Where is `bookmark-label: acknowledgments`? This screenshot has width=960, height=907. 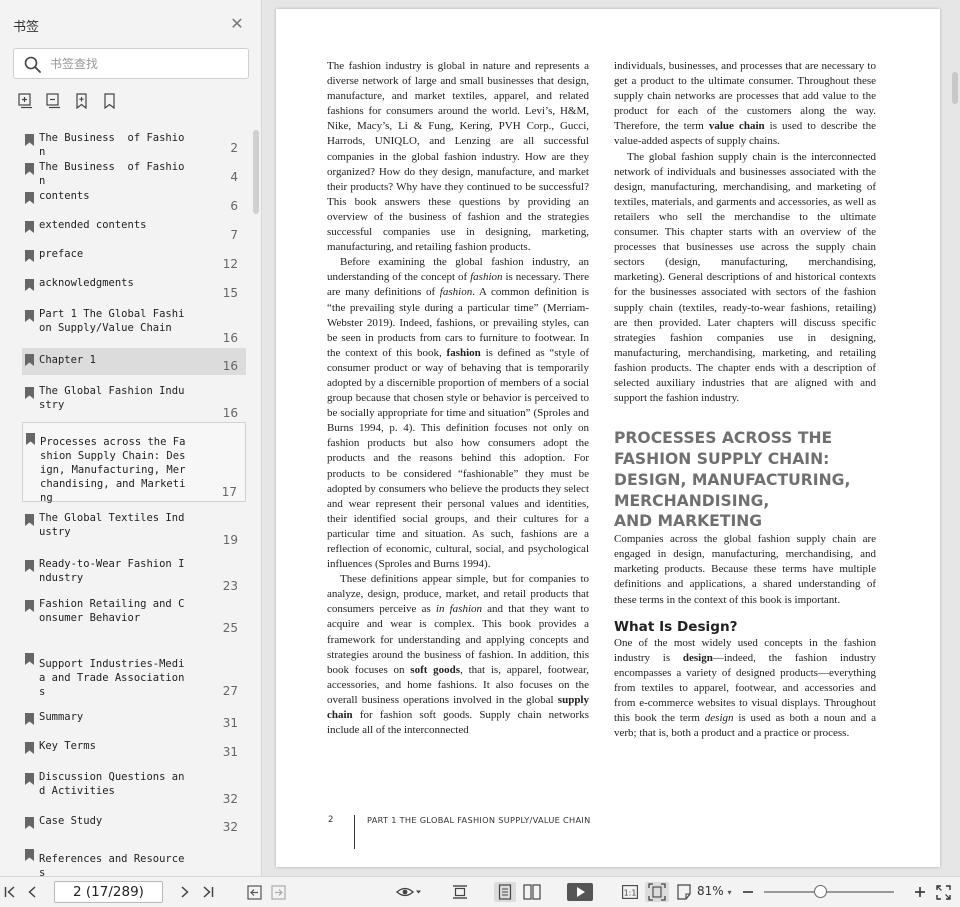
bookmark-label: acknowledgments is located at coordinates (86, 283).